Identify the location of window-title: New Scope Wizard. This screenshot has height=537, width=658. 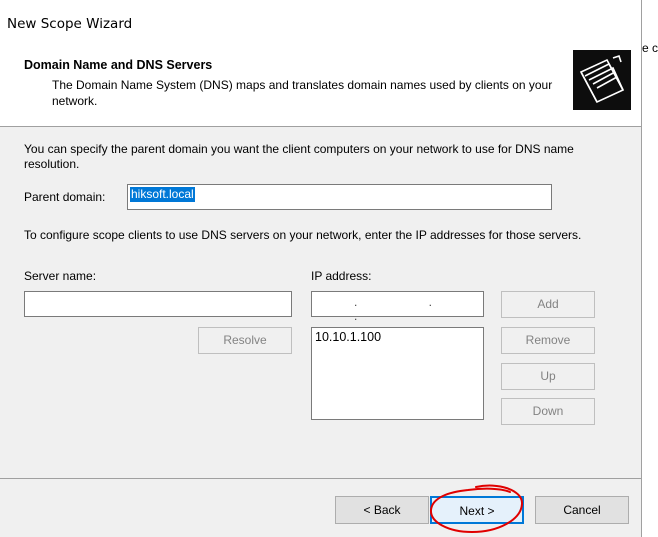
(70, 24).